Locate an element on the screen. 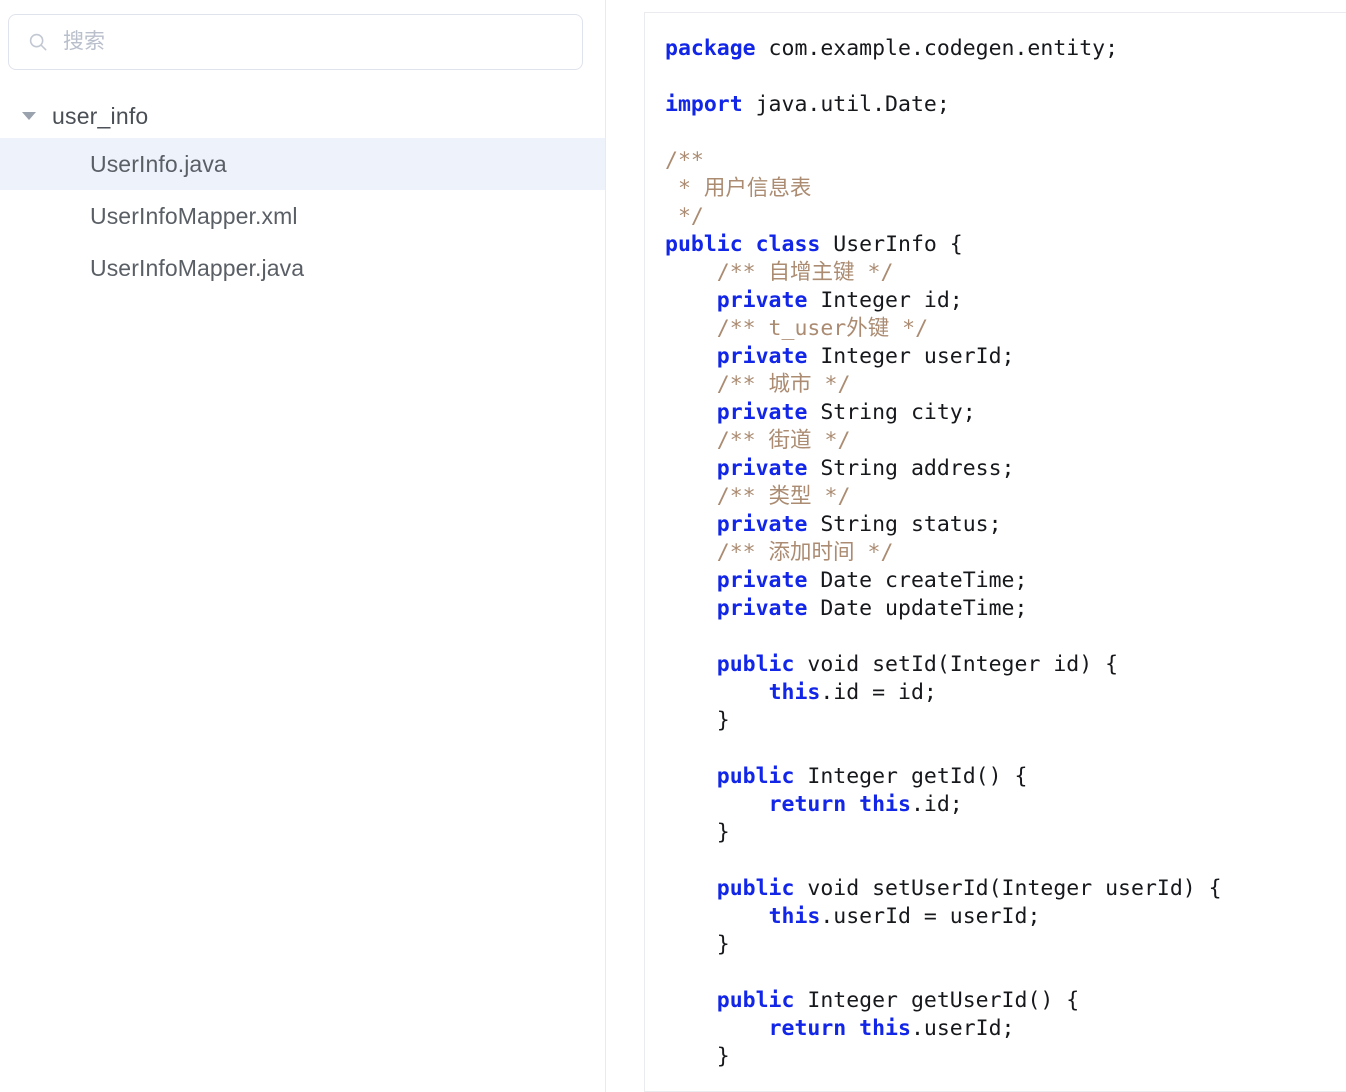  code-token-pl: .id = id; is located at coordinates (878, 692).